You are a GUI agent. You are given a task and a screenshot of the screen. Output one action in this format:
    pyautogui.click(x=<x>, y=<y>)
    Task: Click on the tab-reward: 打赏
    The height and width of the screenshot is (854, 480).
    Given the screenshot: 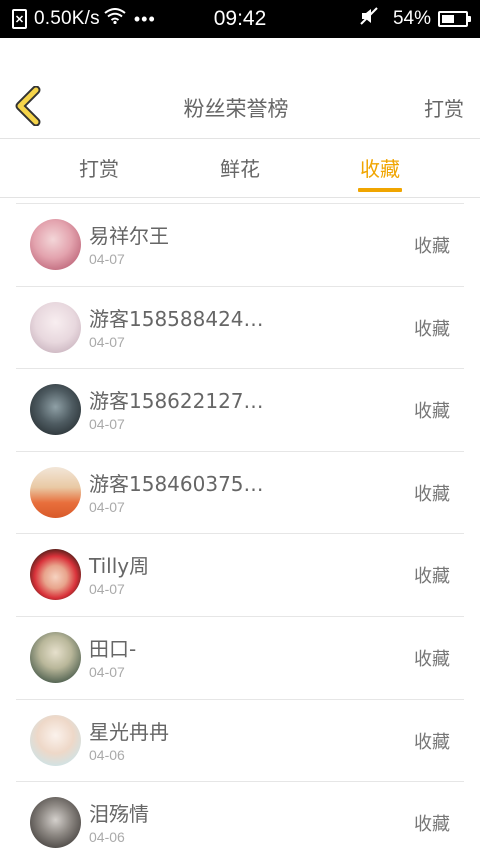 What is the action you would take?
    pyautogui.click(x=99, y=167)
    